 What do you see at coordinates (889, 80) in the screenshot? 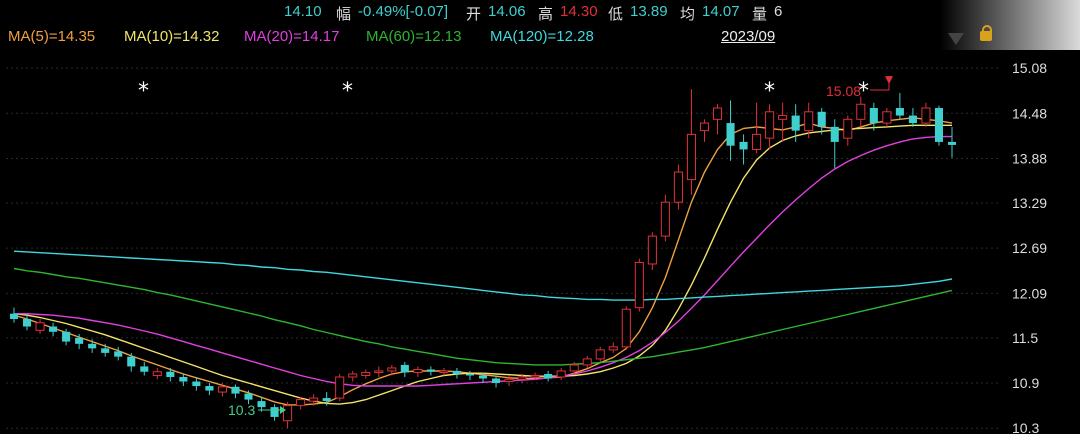
I see `high-annotation-arrowhead` at bounding box center [889, 80].